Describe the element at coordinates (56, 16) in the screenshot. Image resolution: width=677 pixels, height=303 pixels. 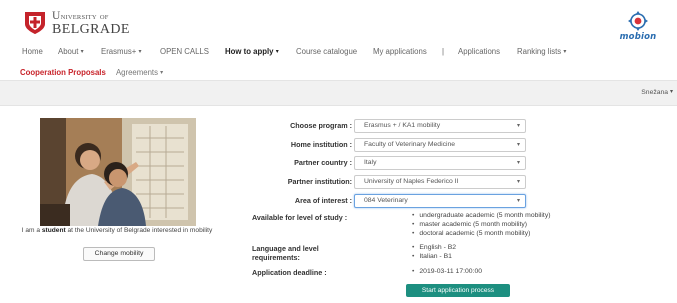
I see `logo-initial: U` at that location.